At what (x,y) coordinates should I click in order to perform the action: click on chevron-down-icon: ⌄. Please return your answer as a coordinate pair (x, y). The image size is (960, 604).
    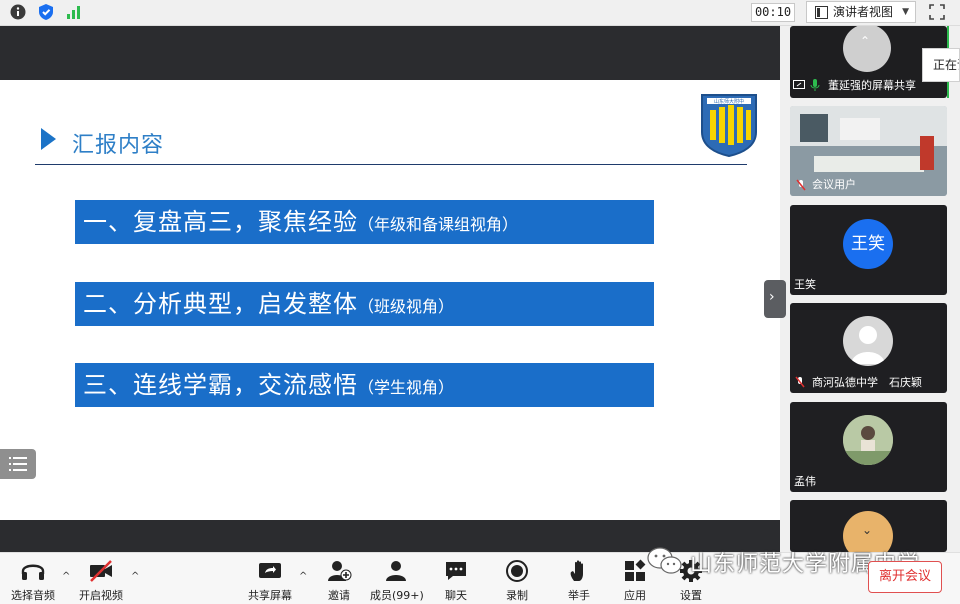
    Looking at the image, I should click on (867, 530).